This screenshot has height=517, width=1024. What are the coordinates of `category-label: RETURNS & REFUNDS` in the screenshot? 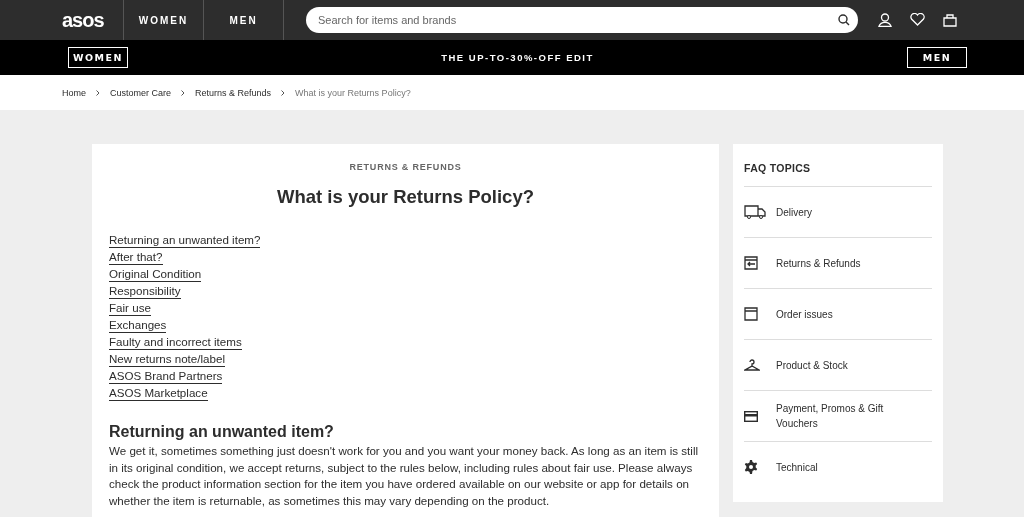 It's located at (405, 167).